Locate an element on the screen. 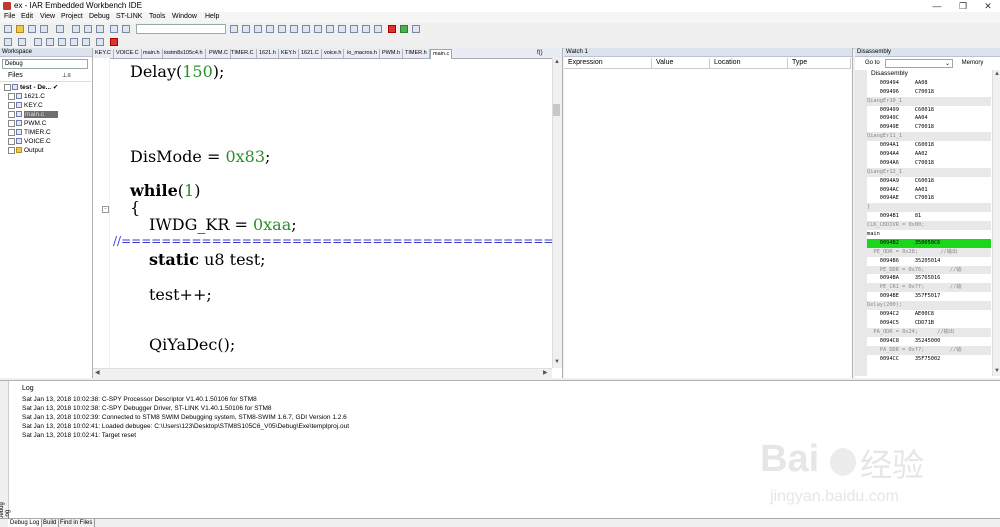  code-line-brace: { is located at coordinates (135, 207).